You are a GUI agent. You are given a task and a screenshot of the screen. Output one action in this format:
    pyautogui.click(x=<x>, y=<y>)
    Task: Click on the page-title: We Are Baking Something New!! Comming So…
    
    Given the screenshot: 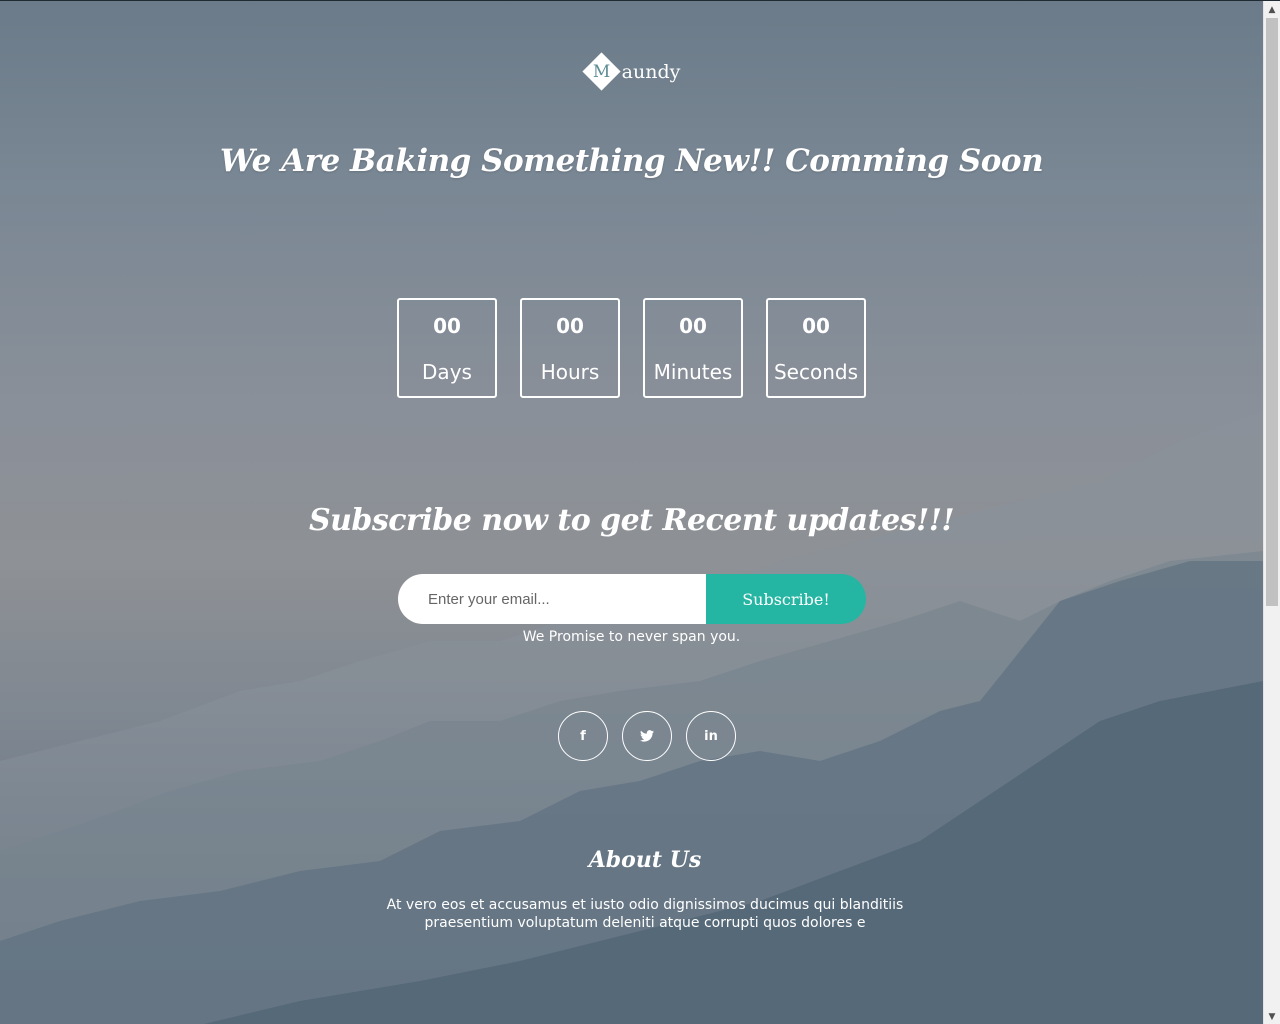 What is the action you would take?
    pyautogui.click(x=631, y=161)
    